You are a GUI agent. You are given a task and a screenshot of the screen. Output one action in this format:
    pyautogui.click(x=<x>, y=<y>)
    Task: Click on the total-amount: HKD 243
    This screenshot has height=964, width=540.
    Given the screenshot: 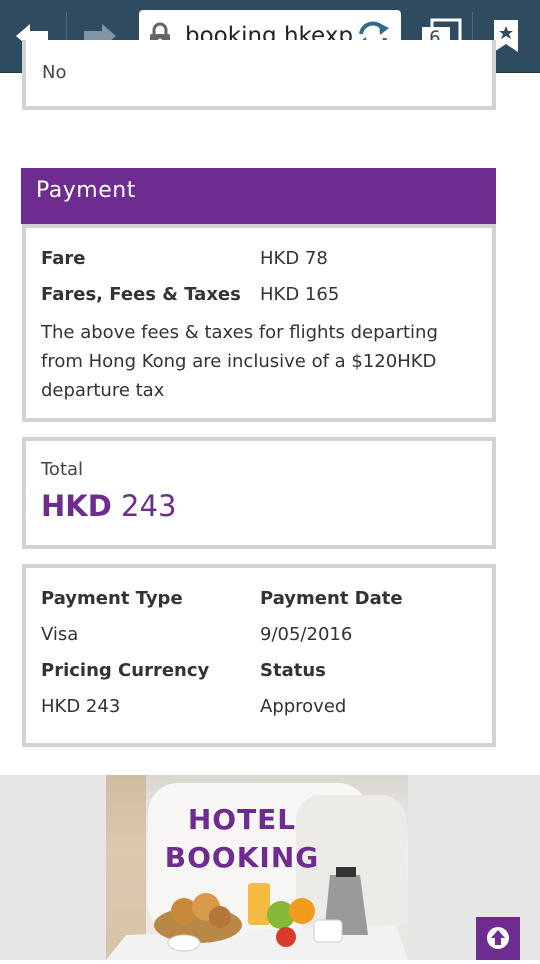 What is the action you would take?
    pyautogui.click(x=108, y=506)
    